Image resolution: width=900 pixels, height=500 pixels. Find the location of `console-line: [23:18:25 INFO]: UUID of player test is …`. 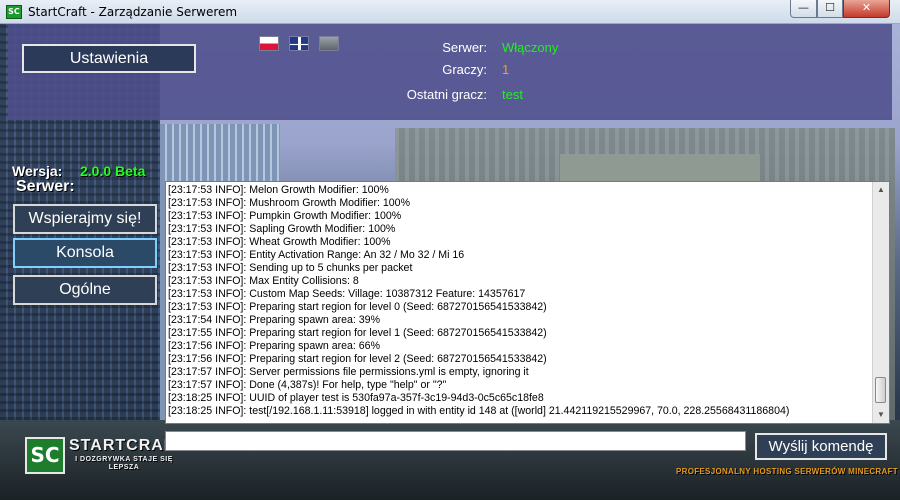

console-line: [23:18:25 INFO]: UUID of player test is … is located at coordinates (356, 398).